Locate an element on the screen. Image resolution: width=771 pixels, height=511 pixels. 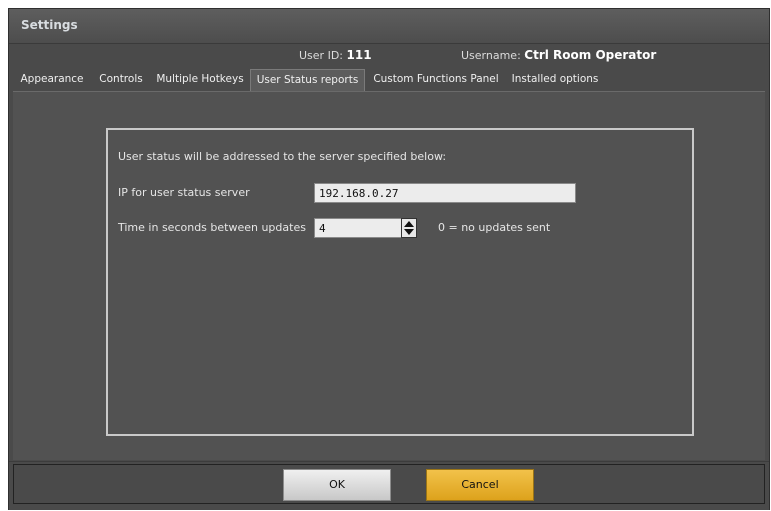
window-title: Settings is located at coordinates (49, 25).